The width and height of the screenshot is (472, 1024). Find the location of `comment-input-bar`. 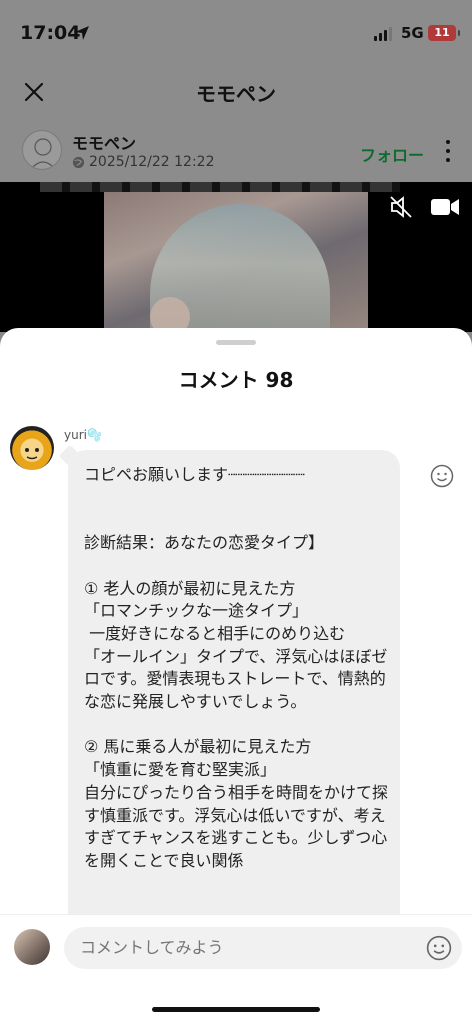

comment-input-bar is located at coordinates (236, 969).